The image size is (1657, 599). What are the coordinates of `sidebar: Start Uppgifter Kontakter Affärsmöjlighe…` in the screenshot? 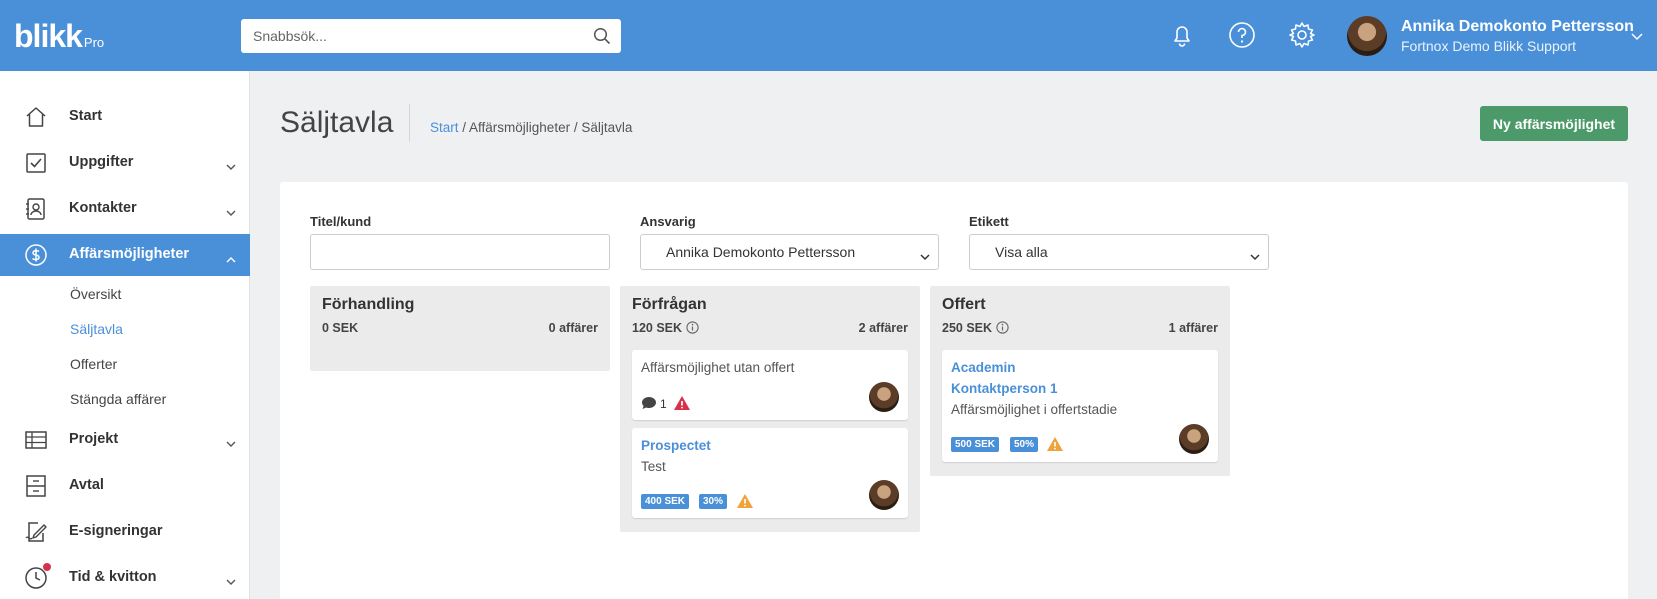 It's located at (125, 335).